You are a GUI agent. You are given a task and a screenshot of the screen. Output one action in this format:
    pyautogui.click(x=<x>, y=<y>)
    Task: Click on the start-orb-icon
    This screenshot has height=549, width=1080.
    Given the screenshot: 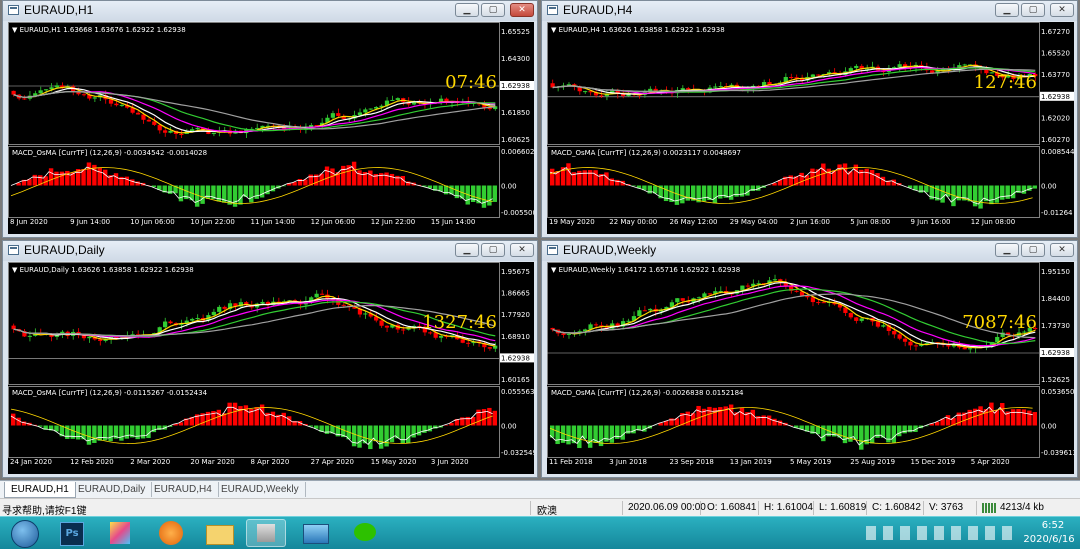 What is the action you would take?
    pyautogui.click(x=24, y=533)
    